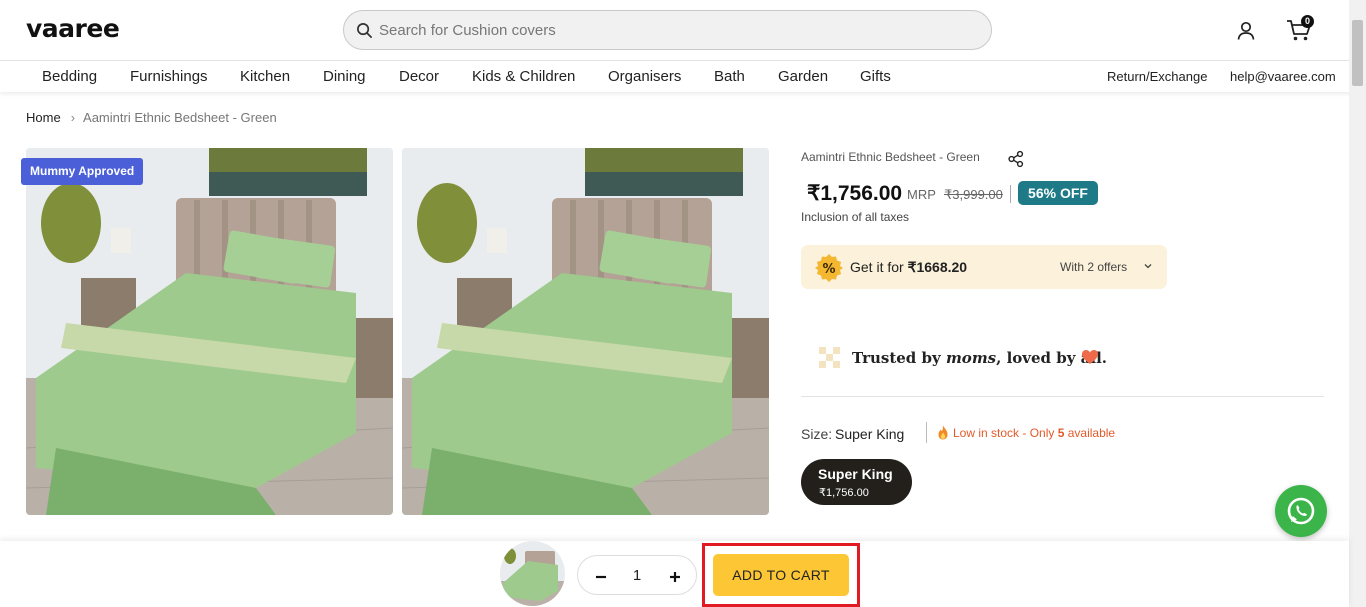  I want to click on whatsapp-chat-button, so click(1301, 511).